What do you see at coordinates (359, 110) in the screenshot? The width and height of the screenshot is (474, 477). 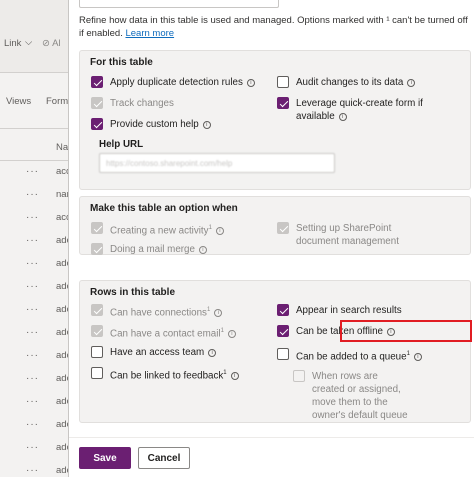 I see `option-label: Leverage quick-create form if available` at bounding box center [359, 110].